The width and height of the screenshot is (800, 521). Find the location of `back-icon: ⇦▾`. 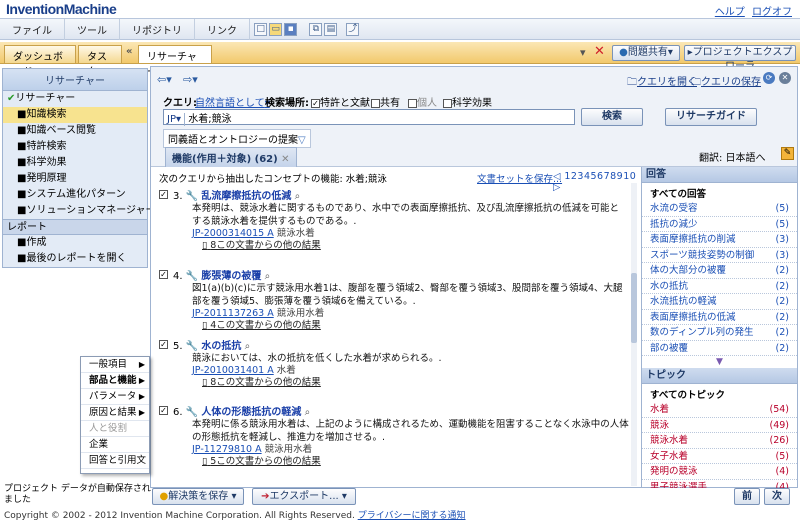

back-icon: ⇦▾ is located at coordinates (164, 79).